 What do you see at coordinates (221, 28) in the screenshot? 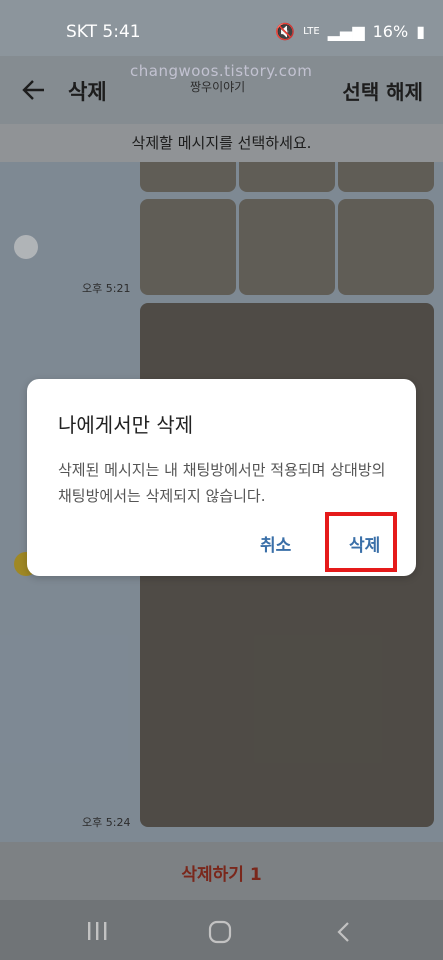
I see `status-bar: SKT 5:41 🔇 LTE ▂▄▆ 16% ▮` at bounding box center [221, 28].